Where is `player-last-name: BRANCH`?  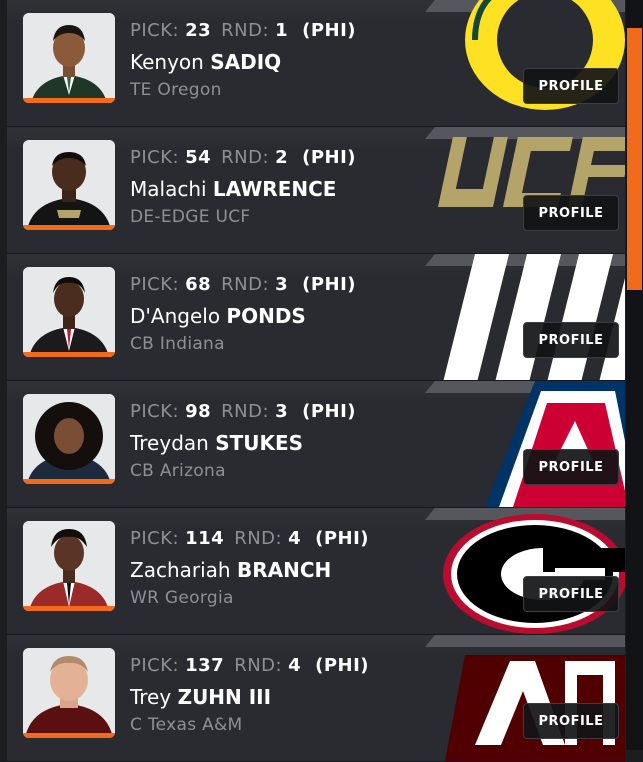 player-last-name: BRANCH is located at coordinates (284, 570).